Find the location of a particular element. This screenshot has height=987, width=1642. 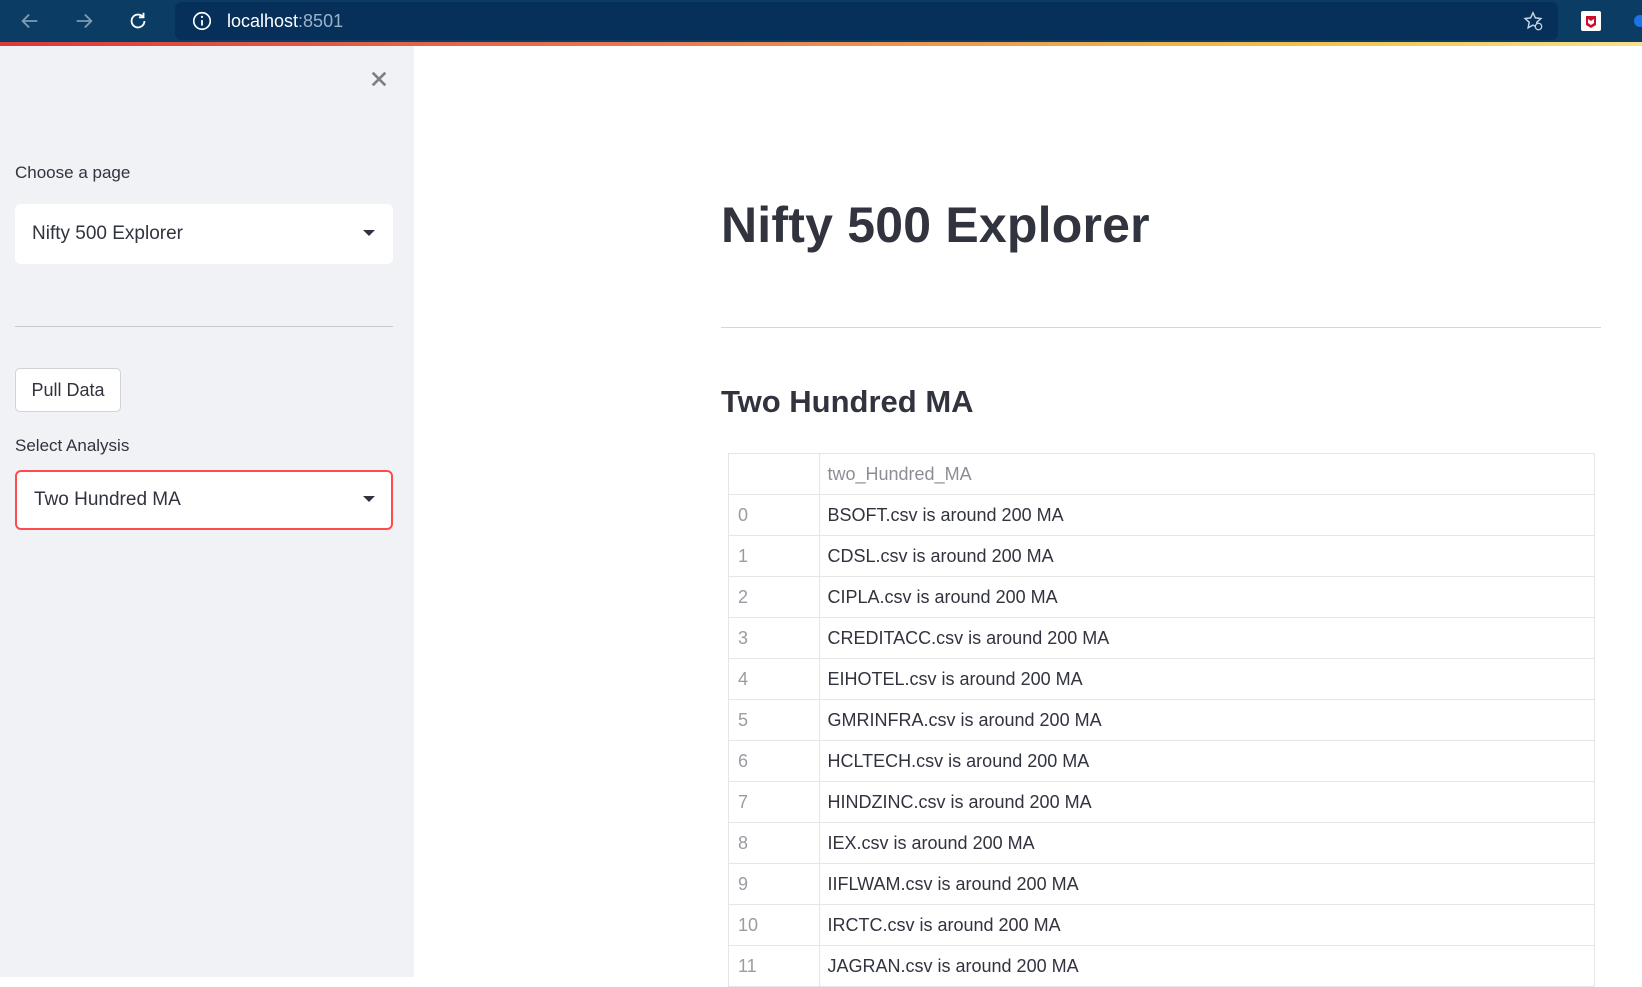

table-row: 9 IIFLWAM.csv is around 200 MA is located at coordinates (1161, 884).